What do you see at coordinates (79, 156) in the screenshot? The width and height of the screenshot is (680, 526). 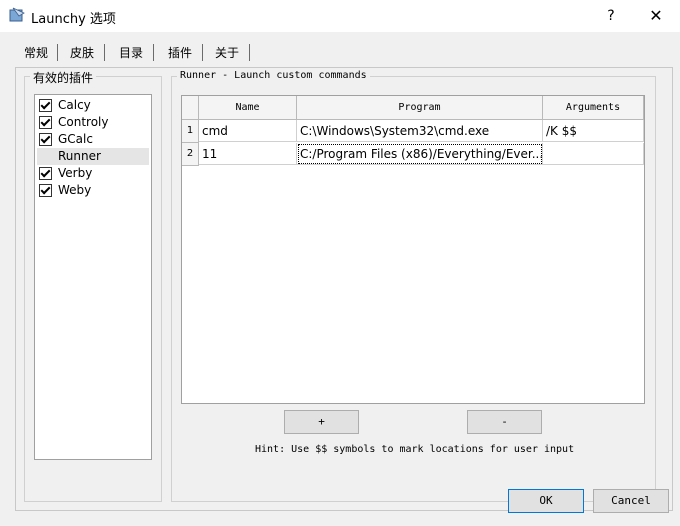 I see `plugin-label: Runner` at bounding box center [79, 156].